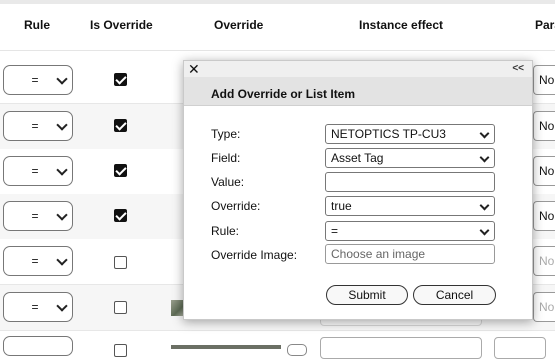 The image size is (555, 359). Describe the element at coordinates (518, 69) in the screenshot. I see `collapse-icon: <<` at that location.